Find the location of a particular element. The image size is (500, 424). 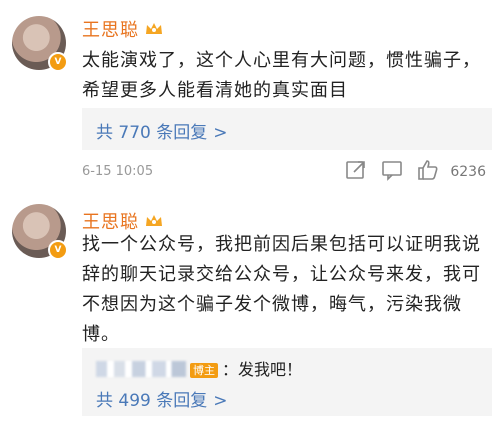

username: 王思聪 is located at coordinates (122, 29).